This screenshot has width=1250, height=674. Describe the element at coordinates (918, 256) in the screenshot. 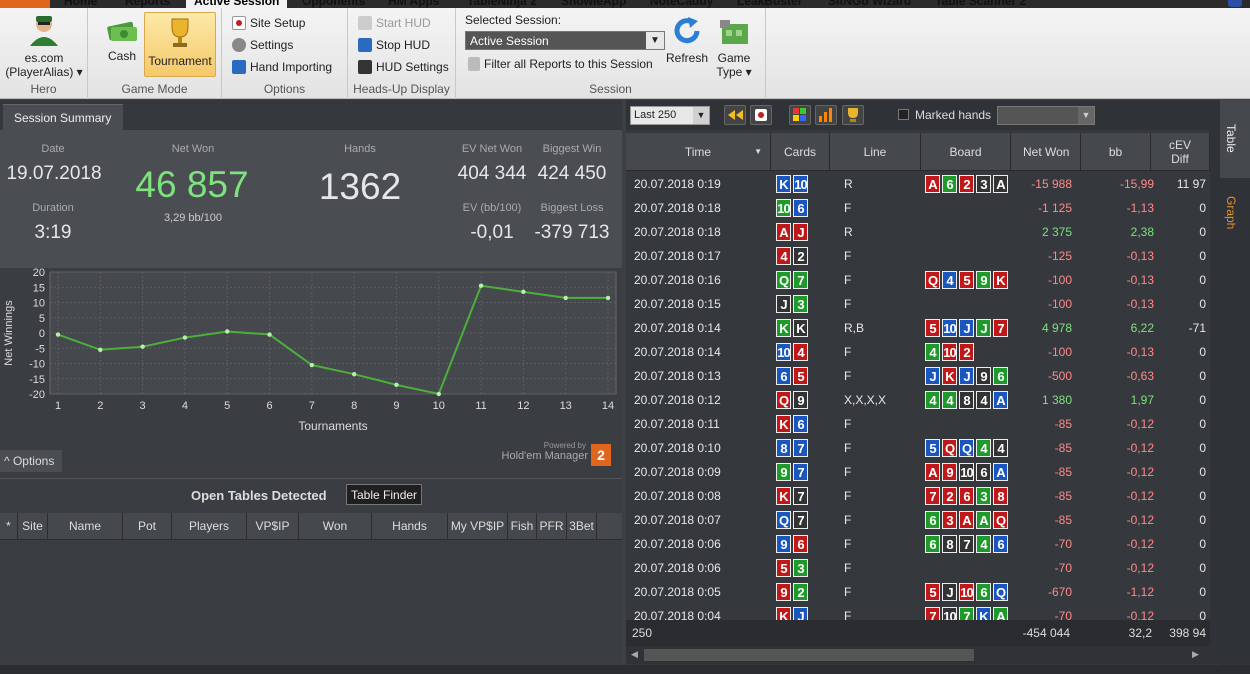

I see `table-row: 20.07.2018 0:17 4 2 F -125 -0,13 0` at that location.